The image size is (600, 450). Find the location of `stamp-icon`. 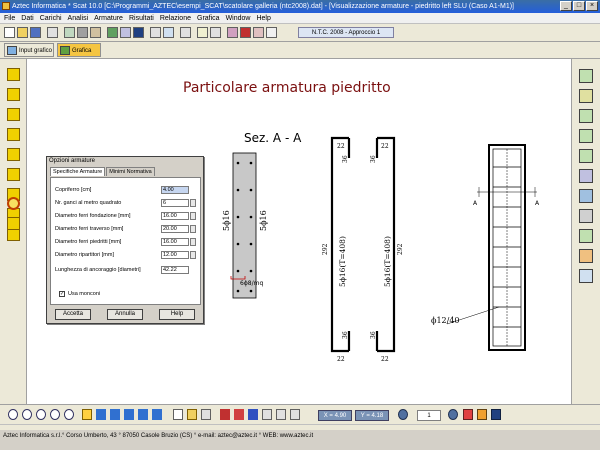

stamp-icon is located at coordinates (13, 223).